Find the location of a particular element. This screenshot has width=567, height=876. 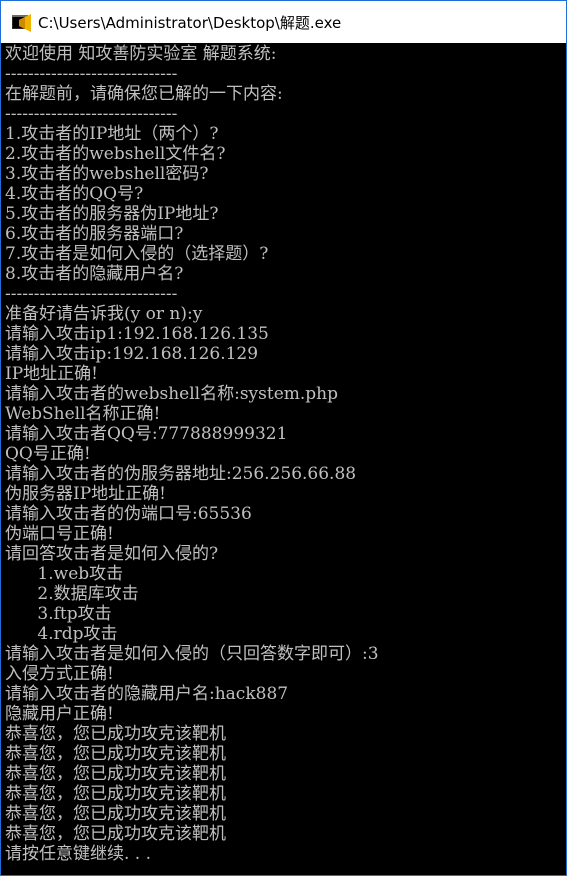

console-line: 7.攻击者是如何入侵的（选择题）? is located at coordinates (137, 254).